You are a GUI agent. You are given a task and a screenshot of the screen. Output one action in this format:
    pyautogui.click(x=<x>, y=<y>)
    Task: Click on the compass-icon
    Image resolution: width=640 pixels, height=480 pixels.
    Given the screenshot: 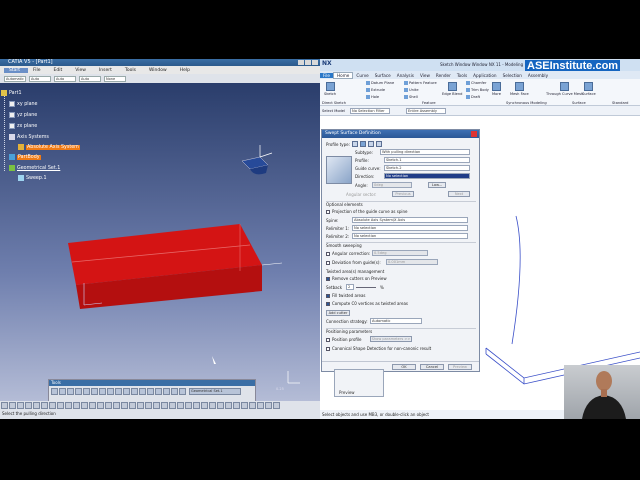 What is the action you would take?
    pyautogui.click(x=256, y=161)
    